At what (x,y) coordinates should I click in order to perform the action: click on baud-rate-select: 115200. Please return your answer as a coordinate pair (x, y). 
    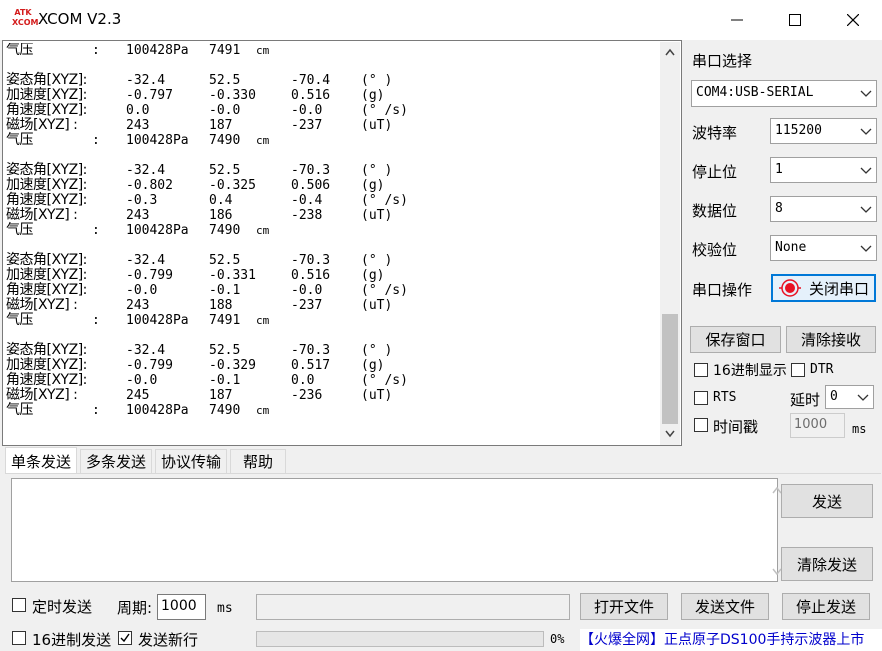
    Looking at the image, I should click on (823, 131).